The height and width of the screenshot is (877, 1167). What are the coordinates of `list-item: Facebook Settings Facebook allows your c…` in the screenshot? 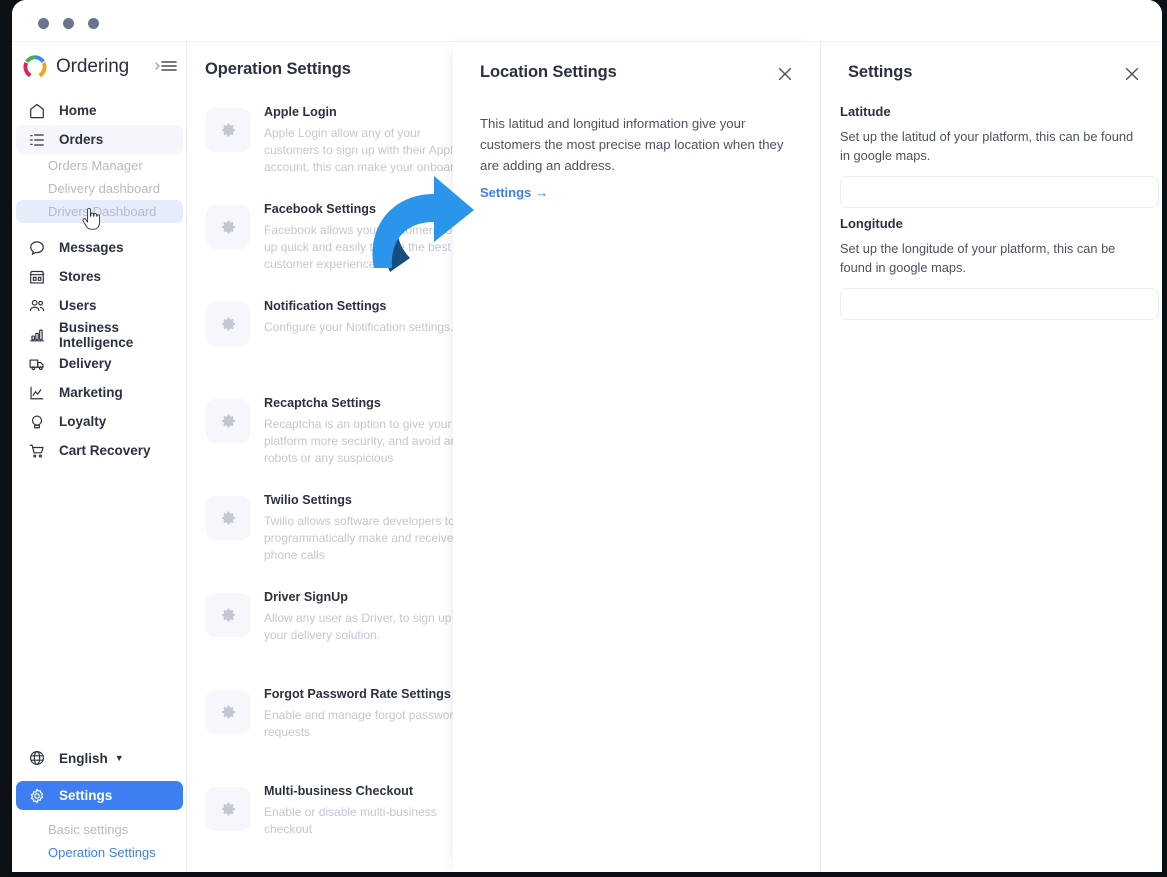 It's located at (320, 244).